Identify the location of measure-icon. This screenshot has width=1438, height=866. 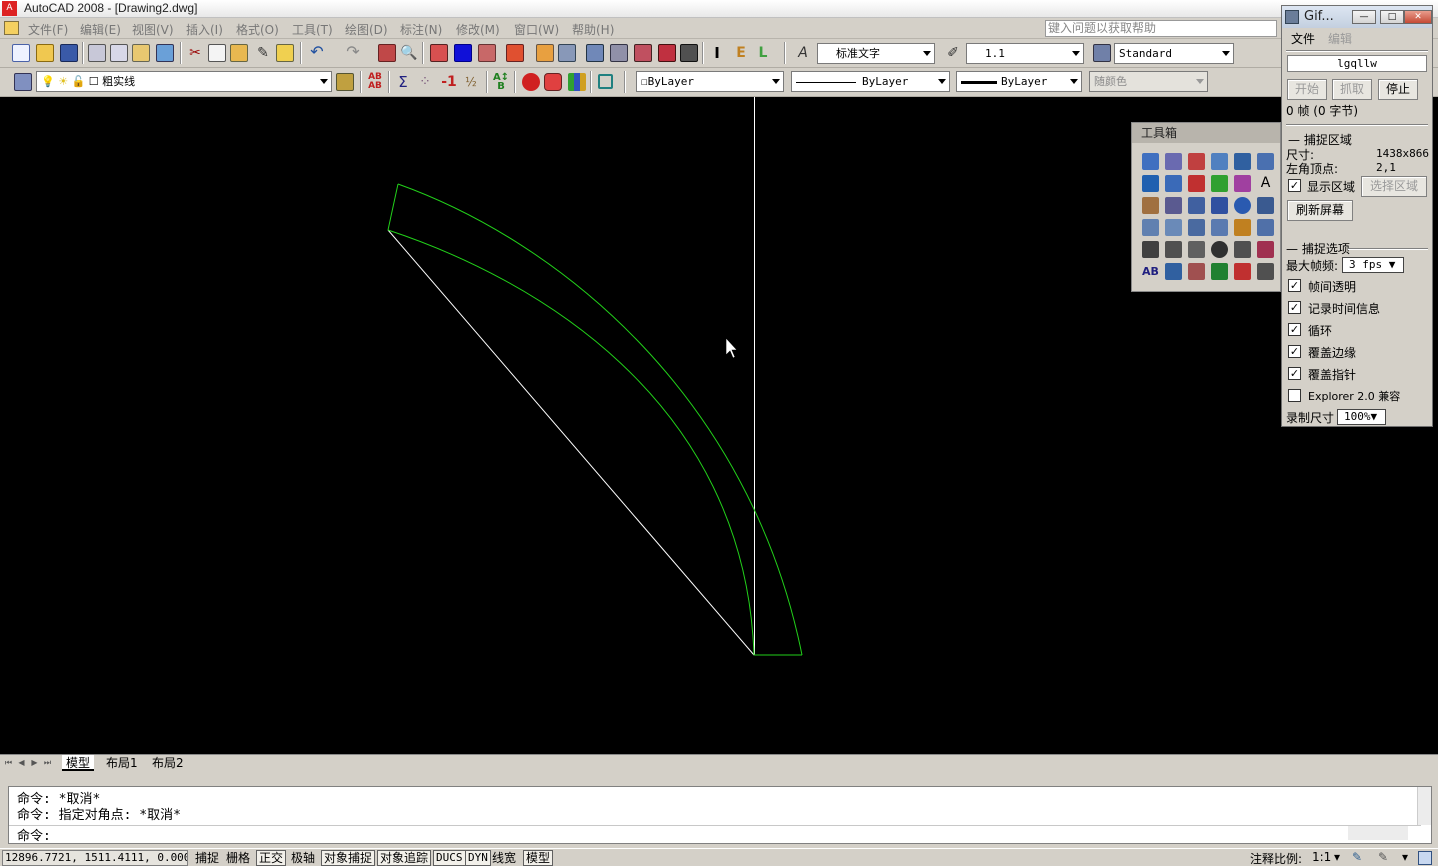
(1265, 271).